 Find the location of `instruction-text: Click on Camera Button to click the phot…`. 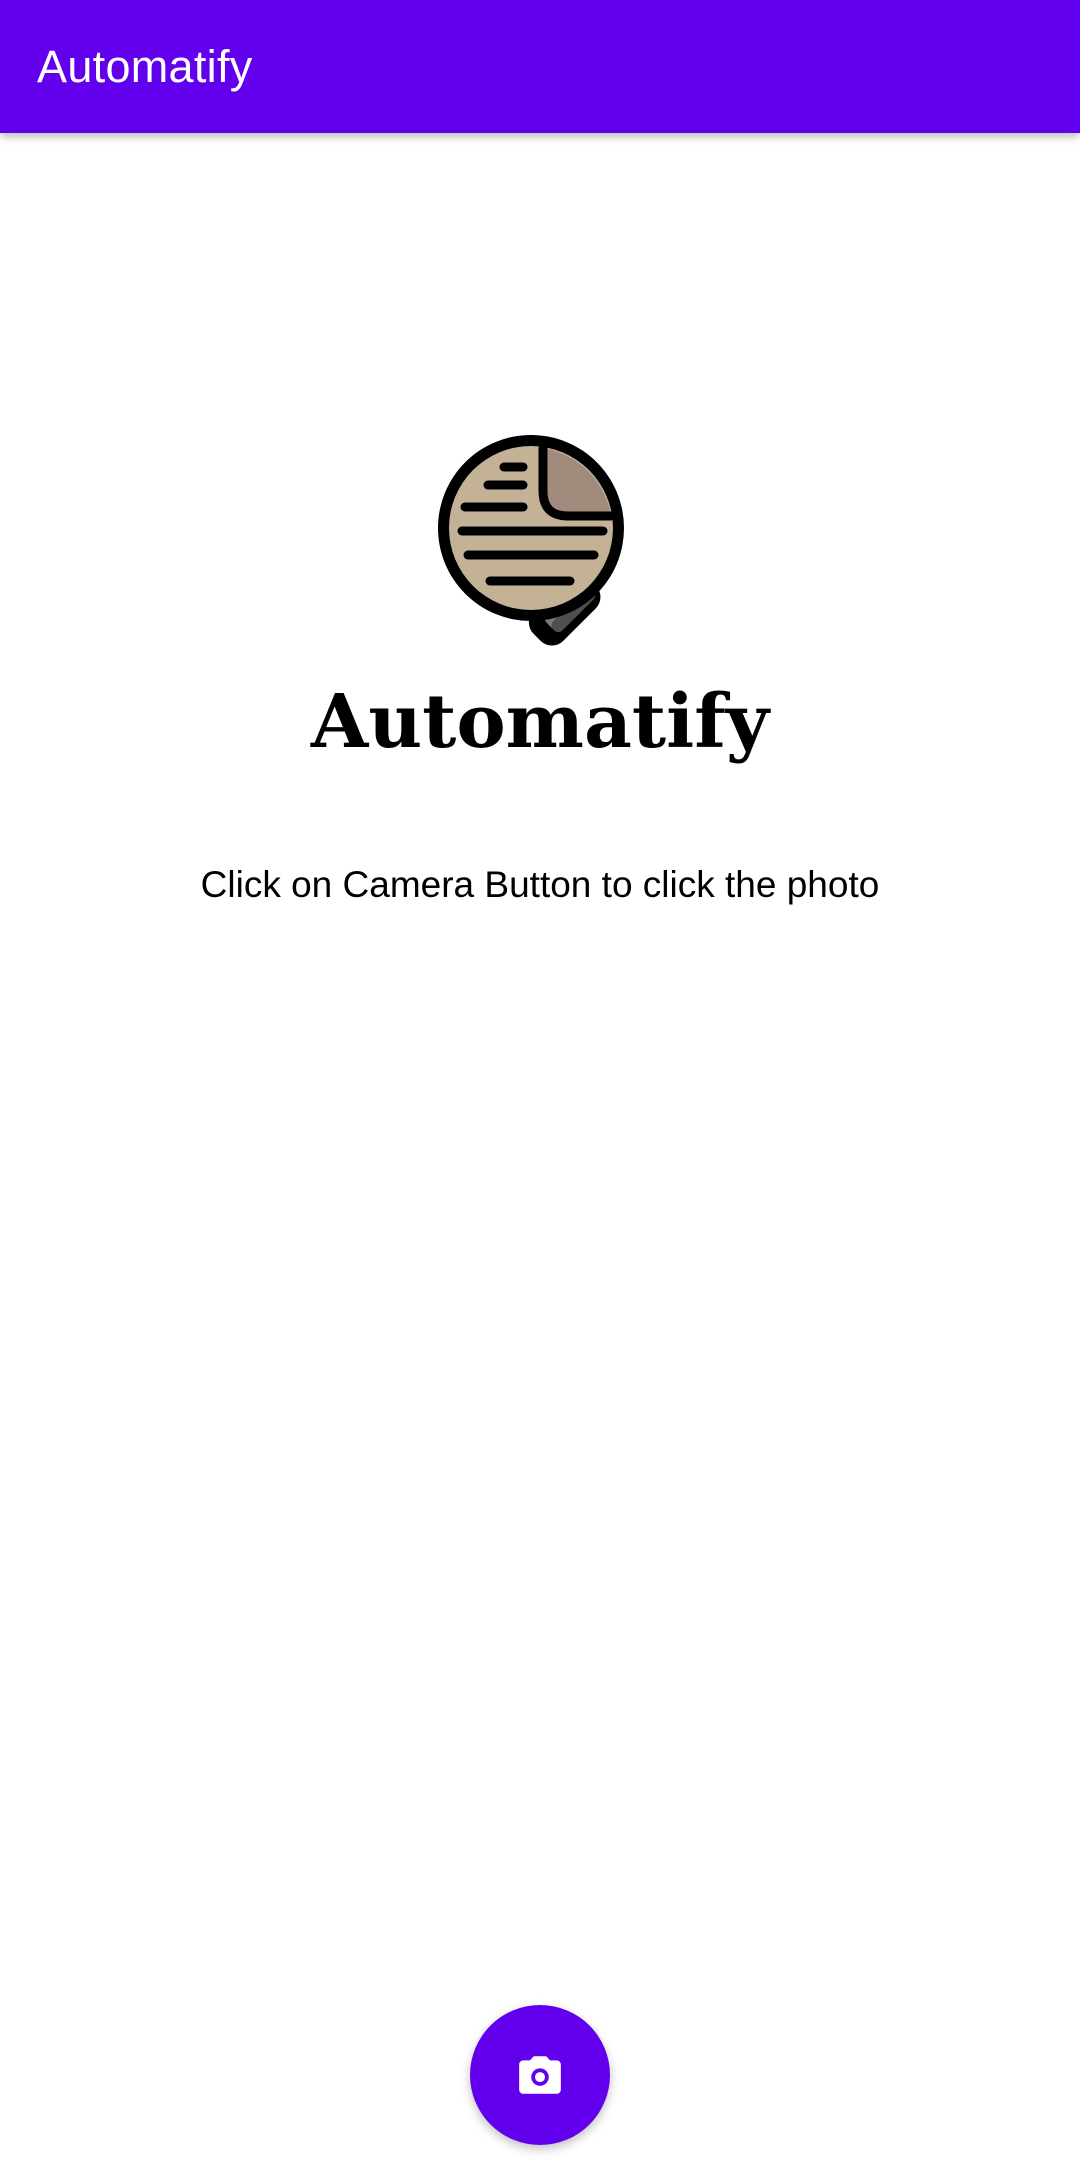

instruction-text: Click on Camera Button to click the phot… is located at coordinates (540, 884).